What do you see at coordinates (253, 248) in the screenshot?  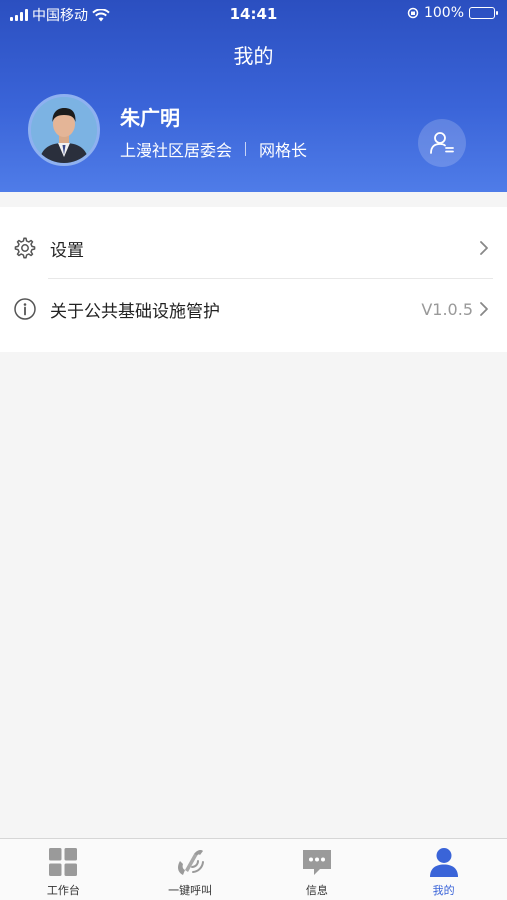 I see `menu-item-settings: 设置` at bounding box center [253, 248].